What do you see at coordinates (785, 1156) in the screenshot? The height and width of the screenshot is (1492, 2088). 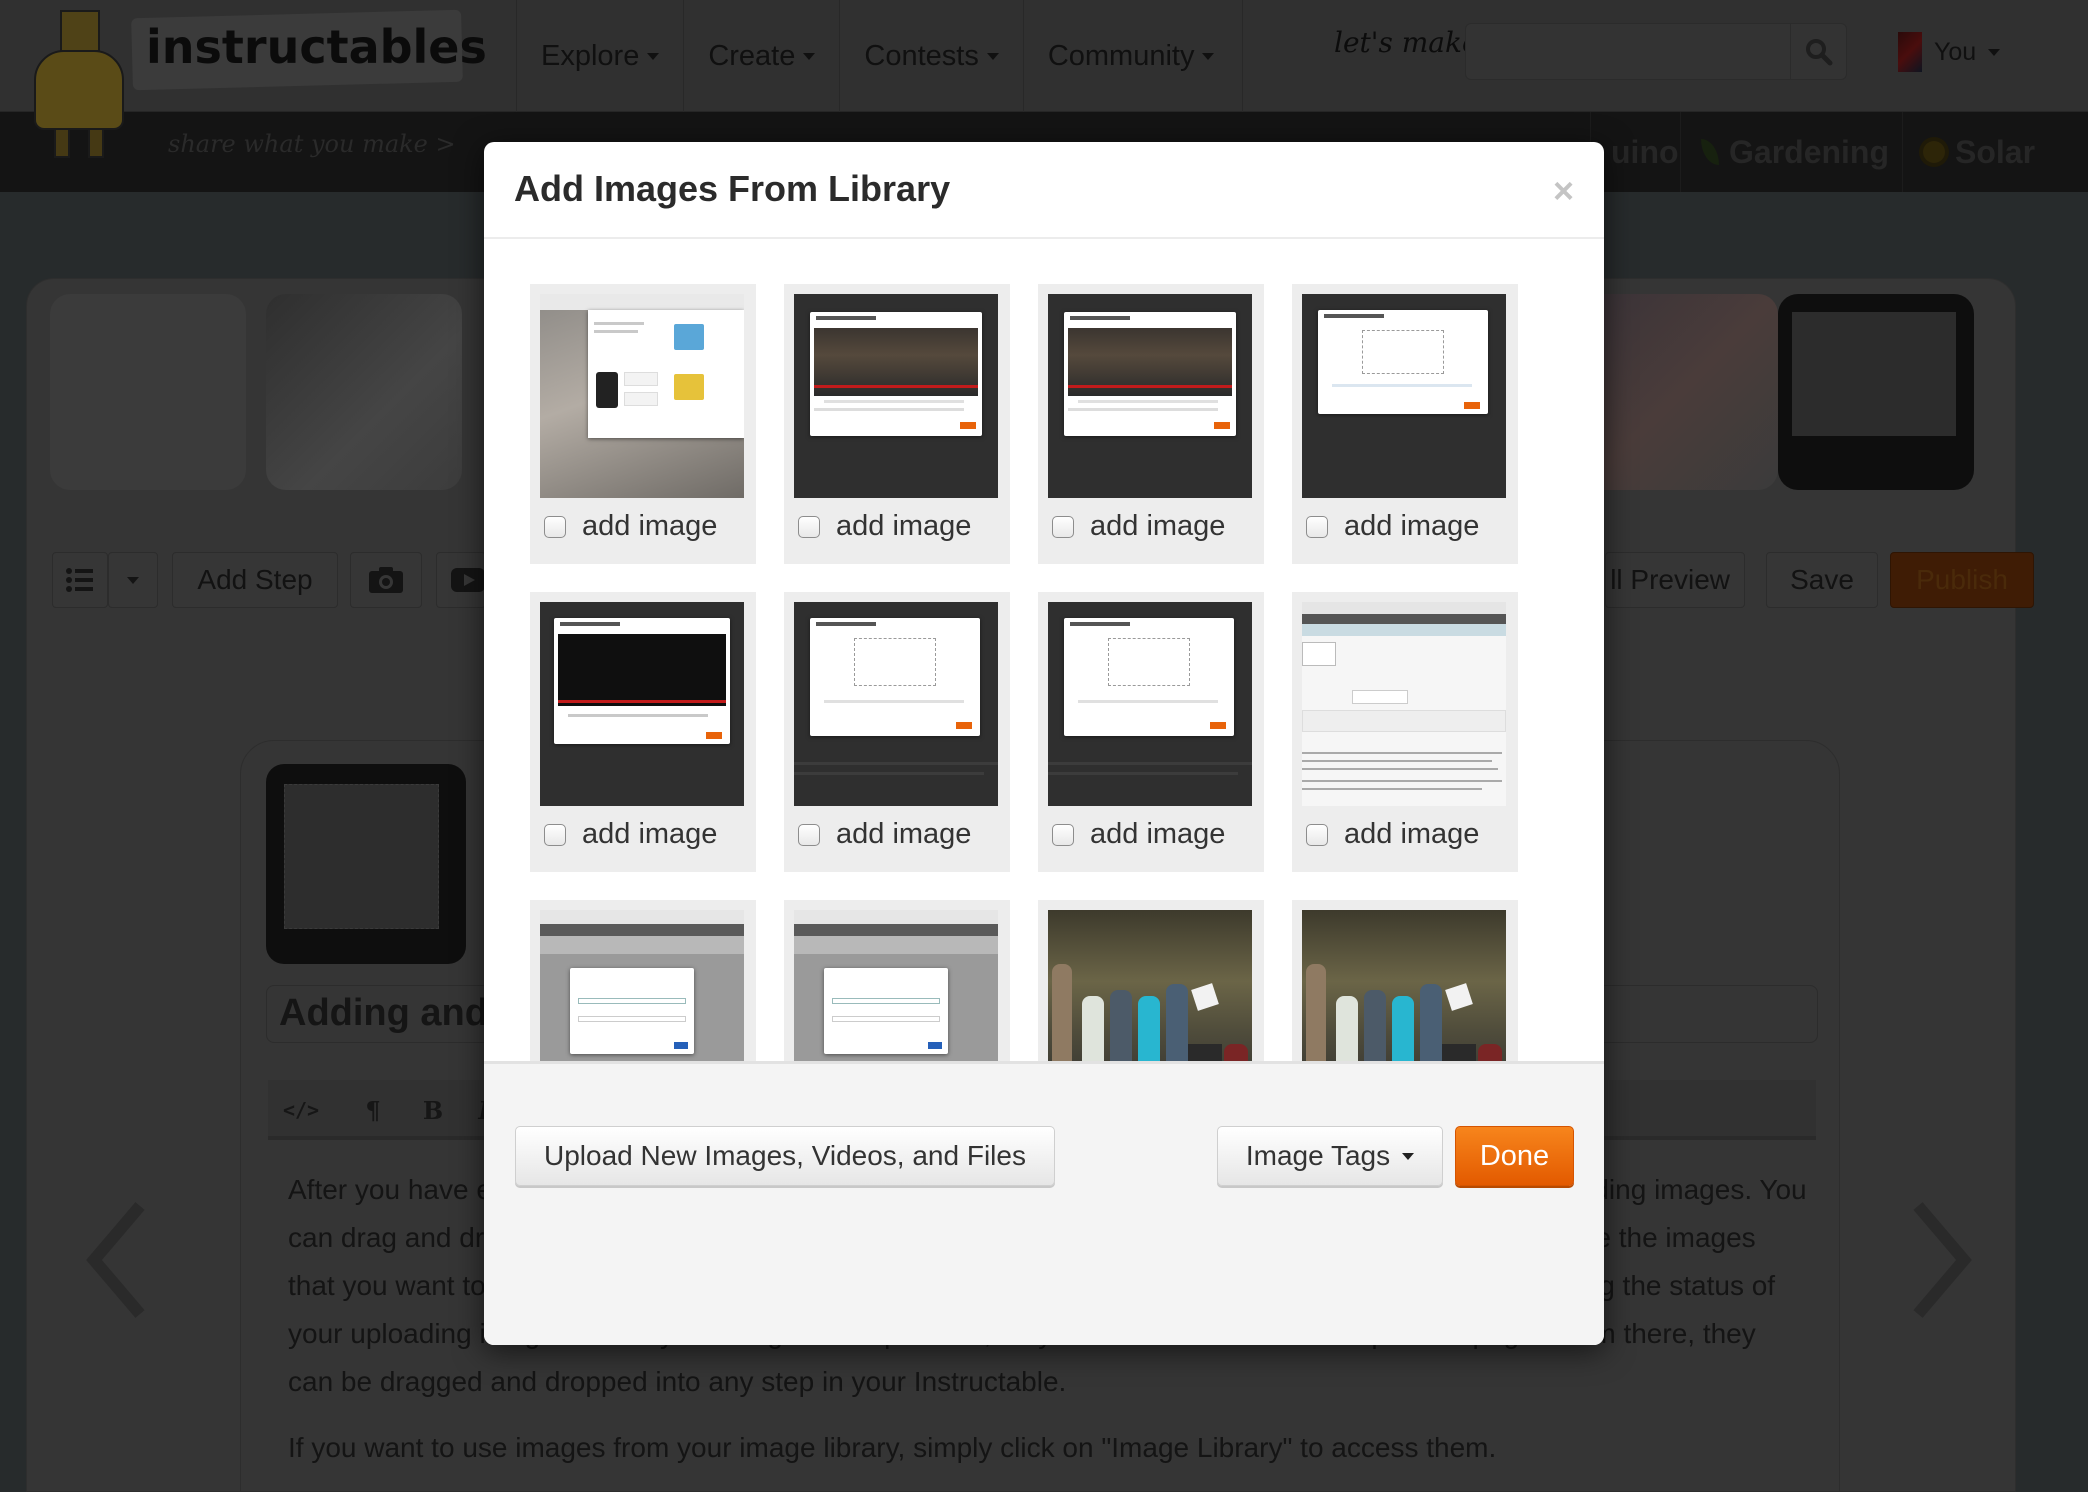 I see `upload-new-files-button: Upload New Images, Videos, and Files` at bounding box center [785, 1156].